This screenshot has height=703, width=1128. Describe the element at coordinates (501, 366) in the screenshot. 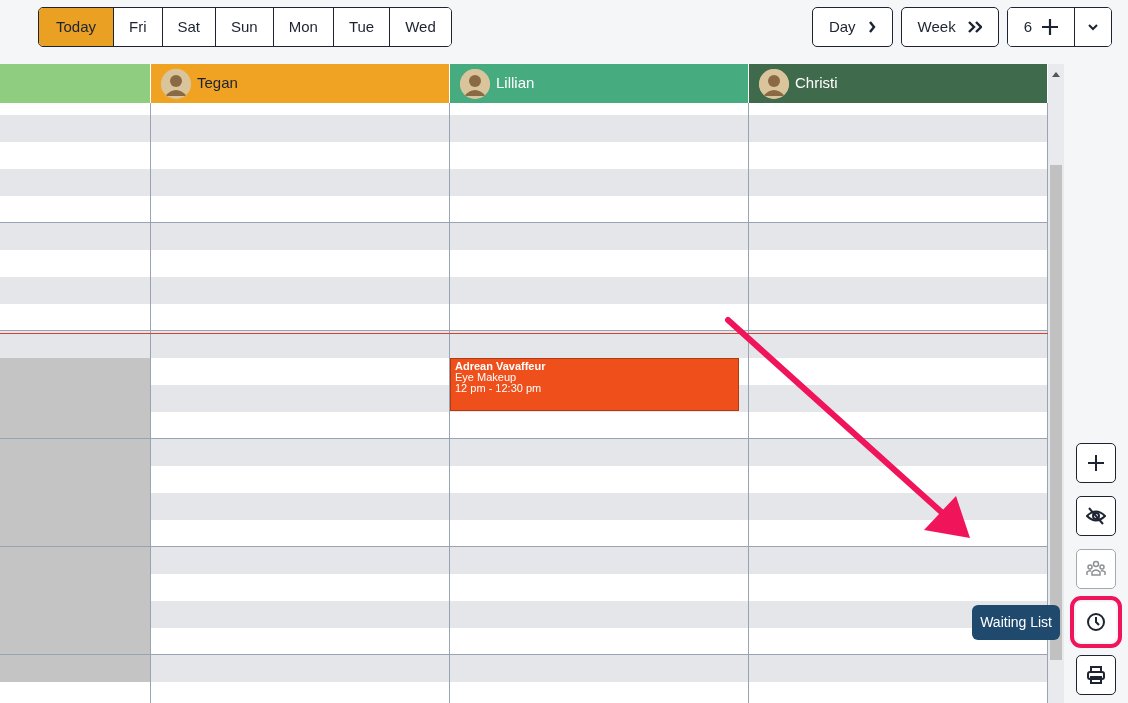

I see `client-name: Adrean Vavaffeur` at that location.